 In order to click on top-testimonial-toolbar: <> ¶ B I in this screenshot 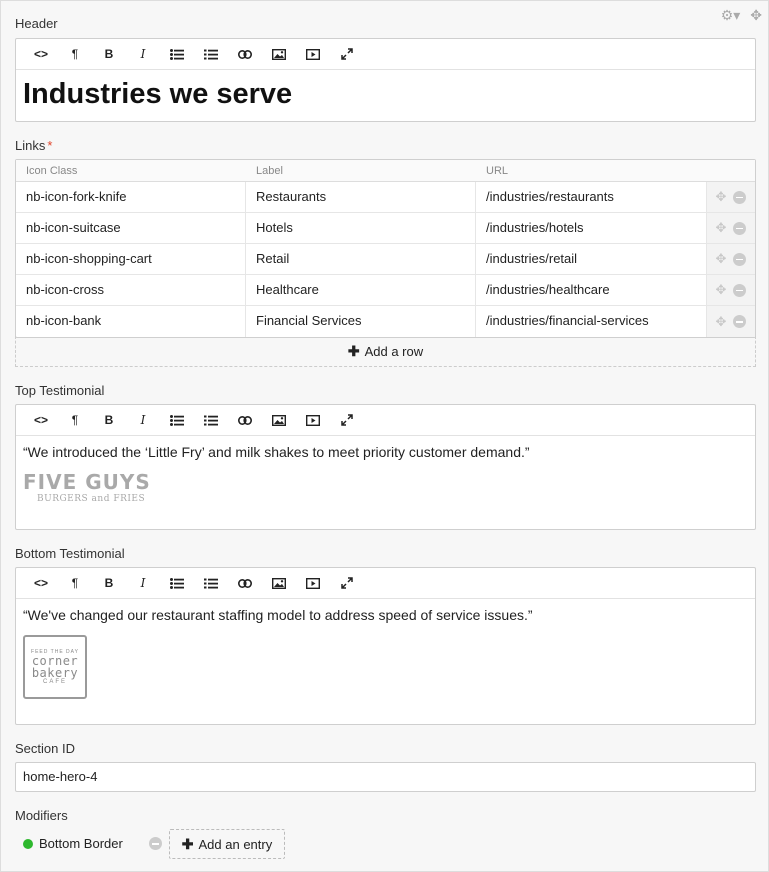, I will do `click(385, 420)`.